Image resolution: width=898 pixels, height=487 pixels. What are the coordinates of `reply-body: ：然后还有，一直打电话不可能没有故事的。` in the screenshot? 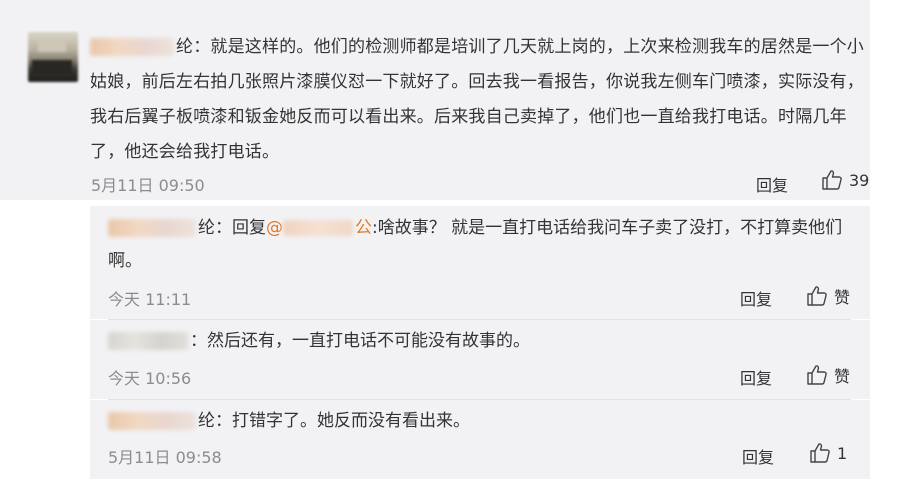 It's located at (479, 341).